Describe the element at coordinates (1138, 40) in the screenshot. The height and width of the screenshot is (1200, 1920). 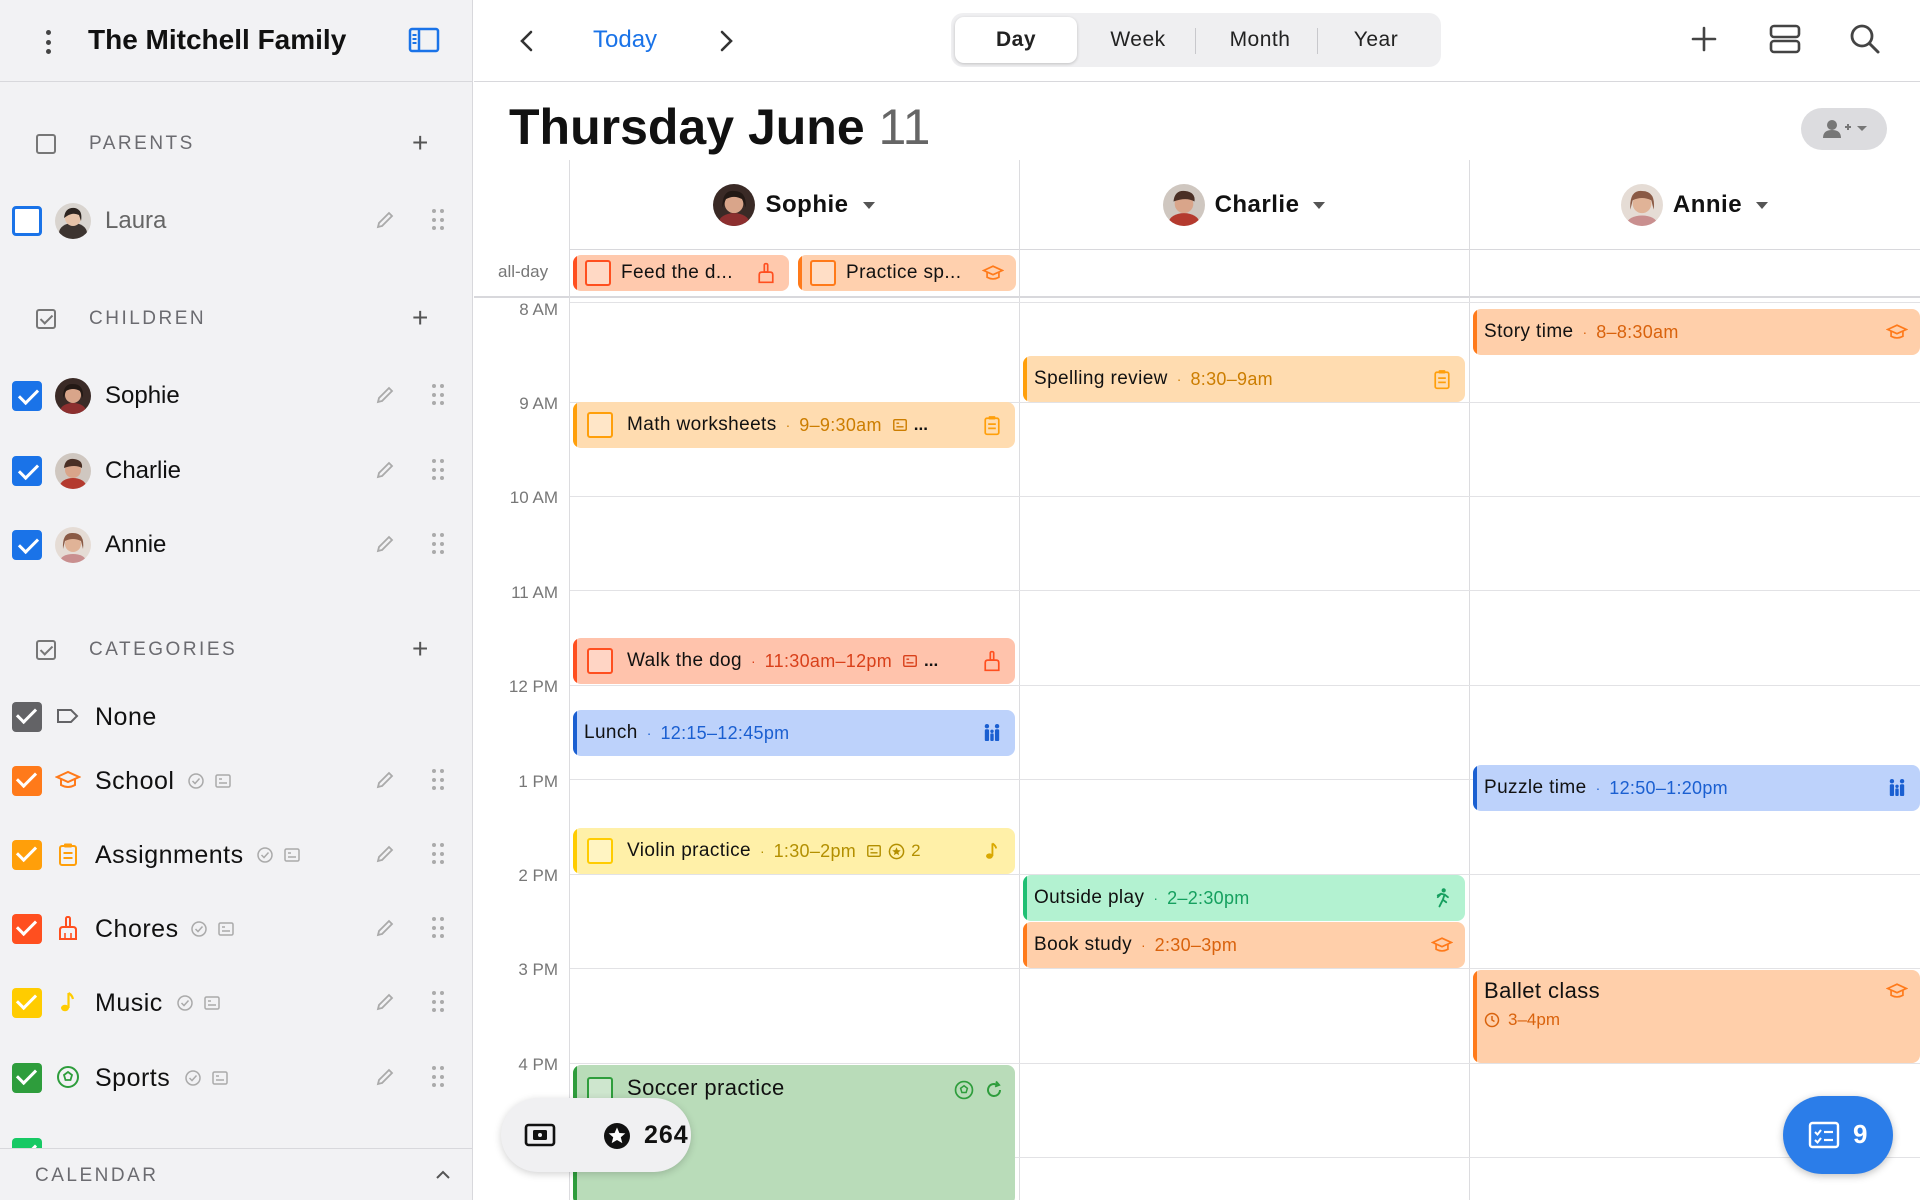
I see `view-week-tab: Week` at that location.